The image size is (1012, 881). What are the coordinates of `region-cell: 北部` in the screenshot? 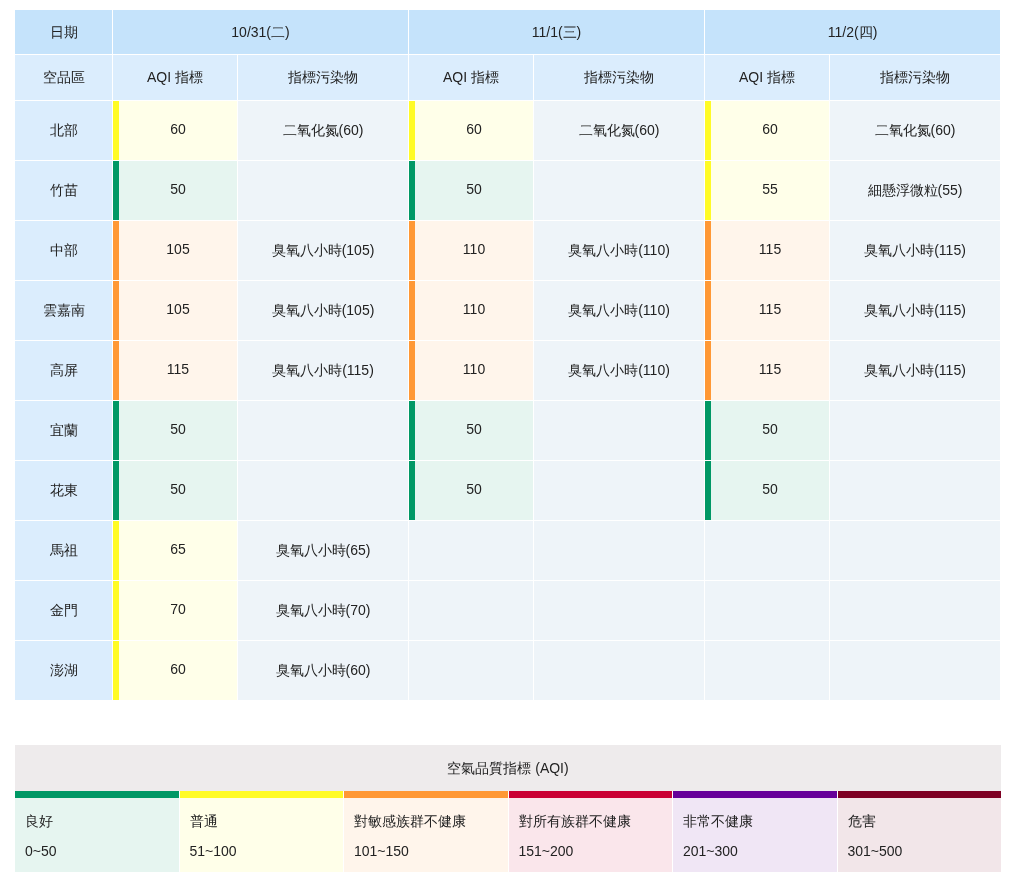 It's located at (64, 131).